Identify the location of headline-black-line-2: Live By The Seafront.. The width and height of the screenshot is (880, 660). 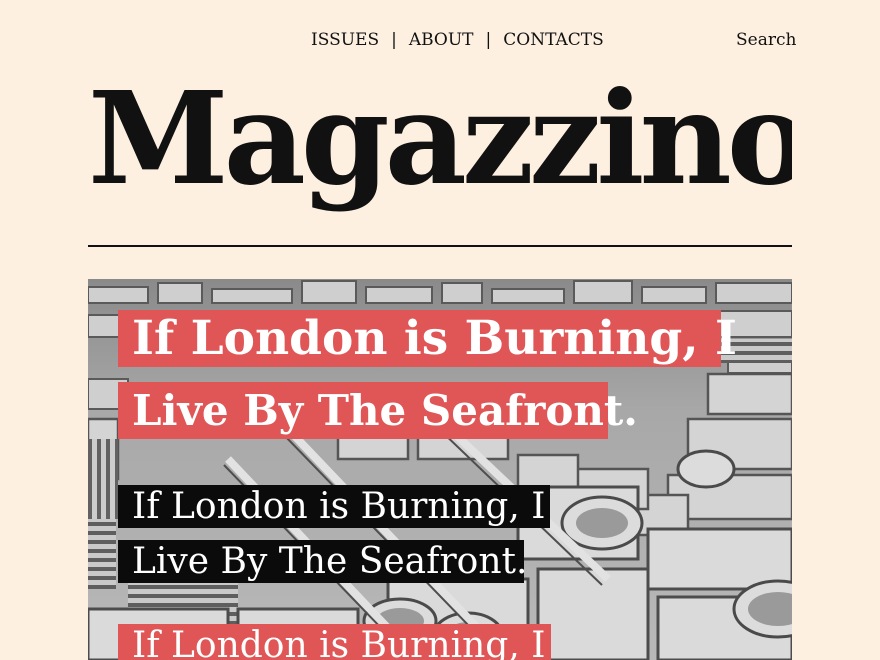
(322, 561).